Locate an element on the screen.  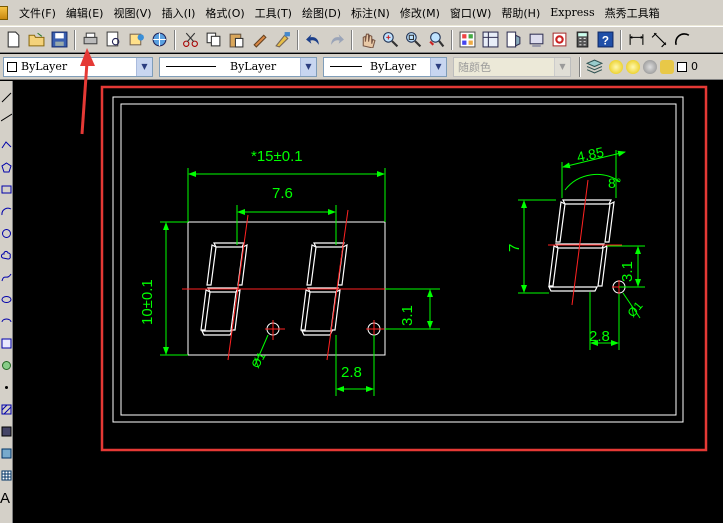
dim-dp-offset: 3.1 is located at coordinates (407, 315).